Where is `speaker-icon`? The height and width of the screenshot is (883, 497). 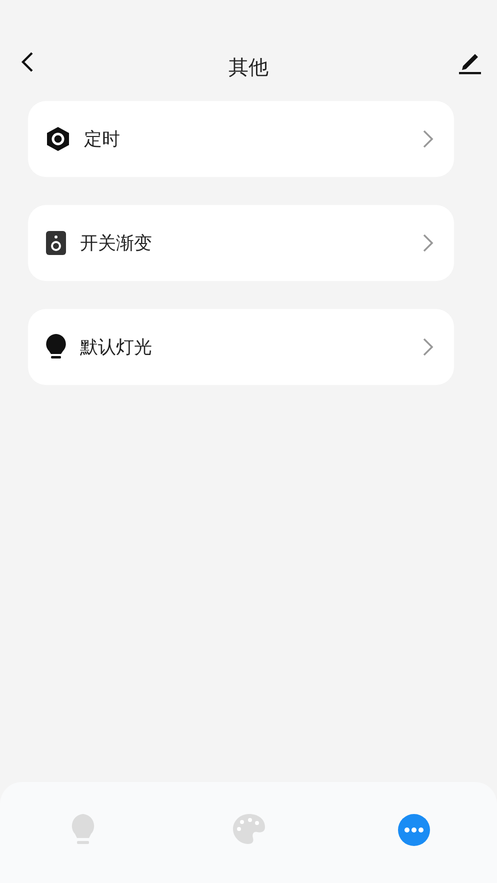
speaker-icon is located at coordinates (56, 243).